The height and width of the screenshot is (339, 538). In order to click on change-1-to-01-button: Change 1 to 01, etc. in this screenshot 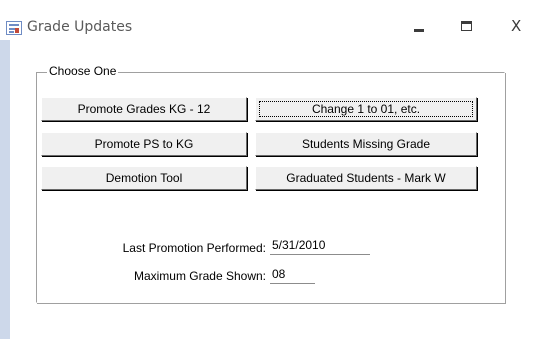, I will do `click(366, 109)`.